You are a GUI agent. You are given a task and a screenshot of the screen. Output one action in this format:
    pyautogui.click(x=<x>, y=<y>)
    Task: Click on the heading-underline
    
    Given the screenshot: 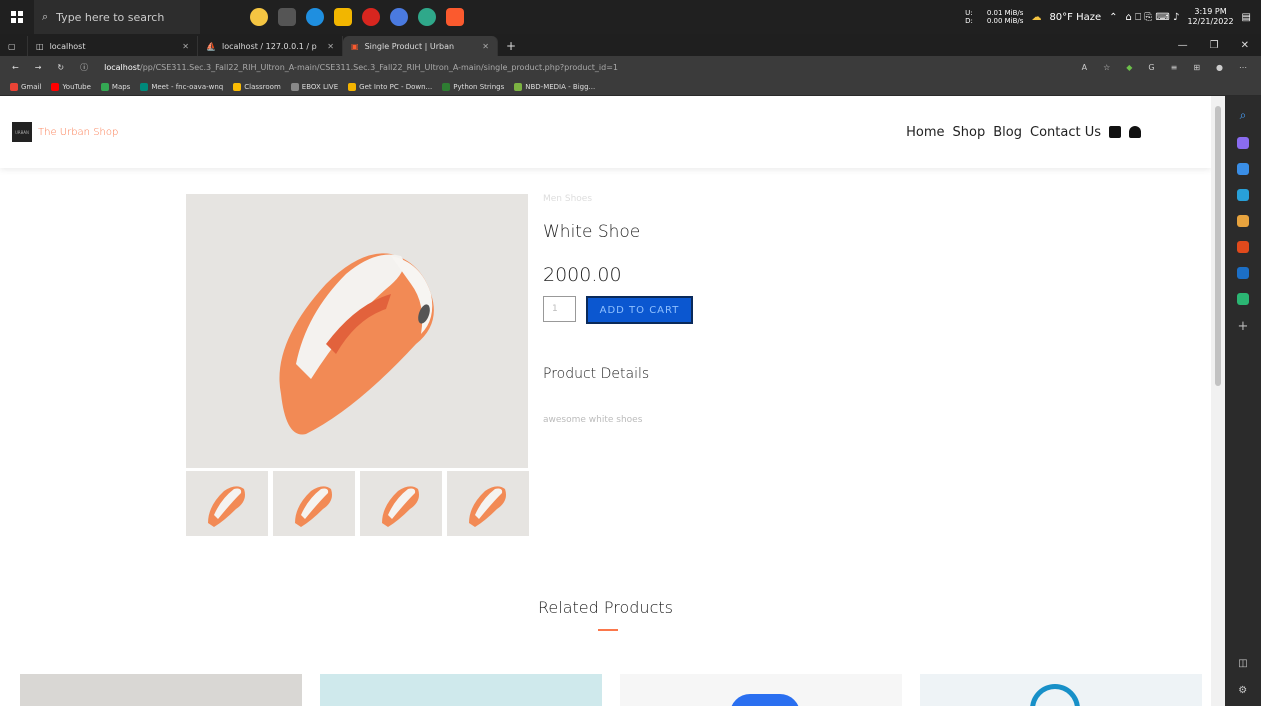 What is the action you would take?
    pyautogui.click(x=608, y=630)
    